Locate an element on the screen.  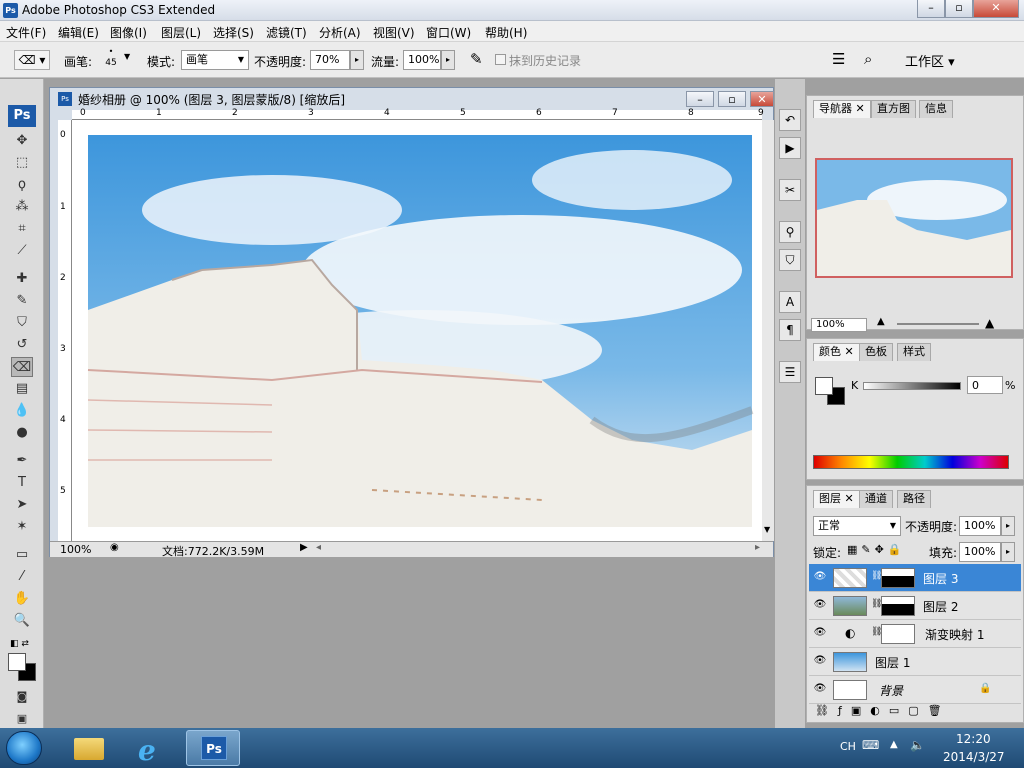
actions-panel-icon: ▶ is located at coordinates (790, 148).